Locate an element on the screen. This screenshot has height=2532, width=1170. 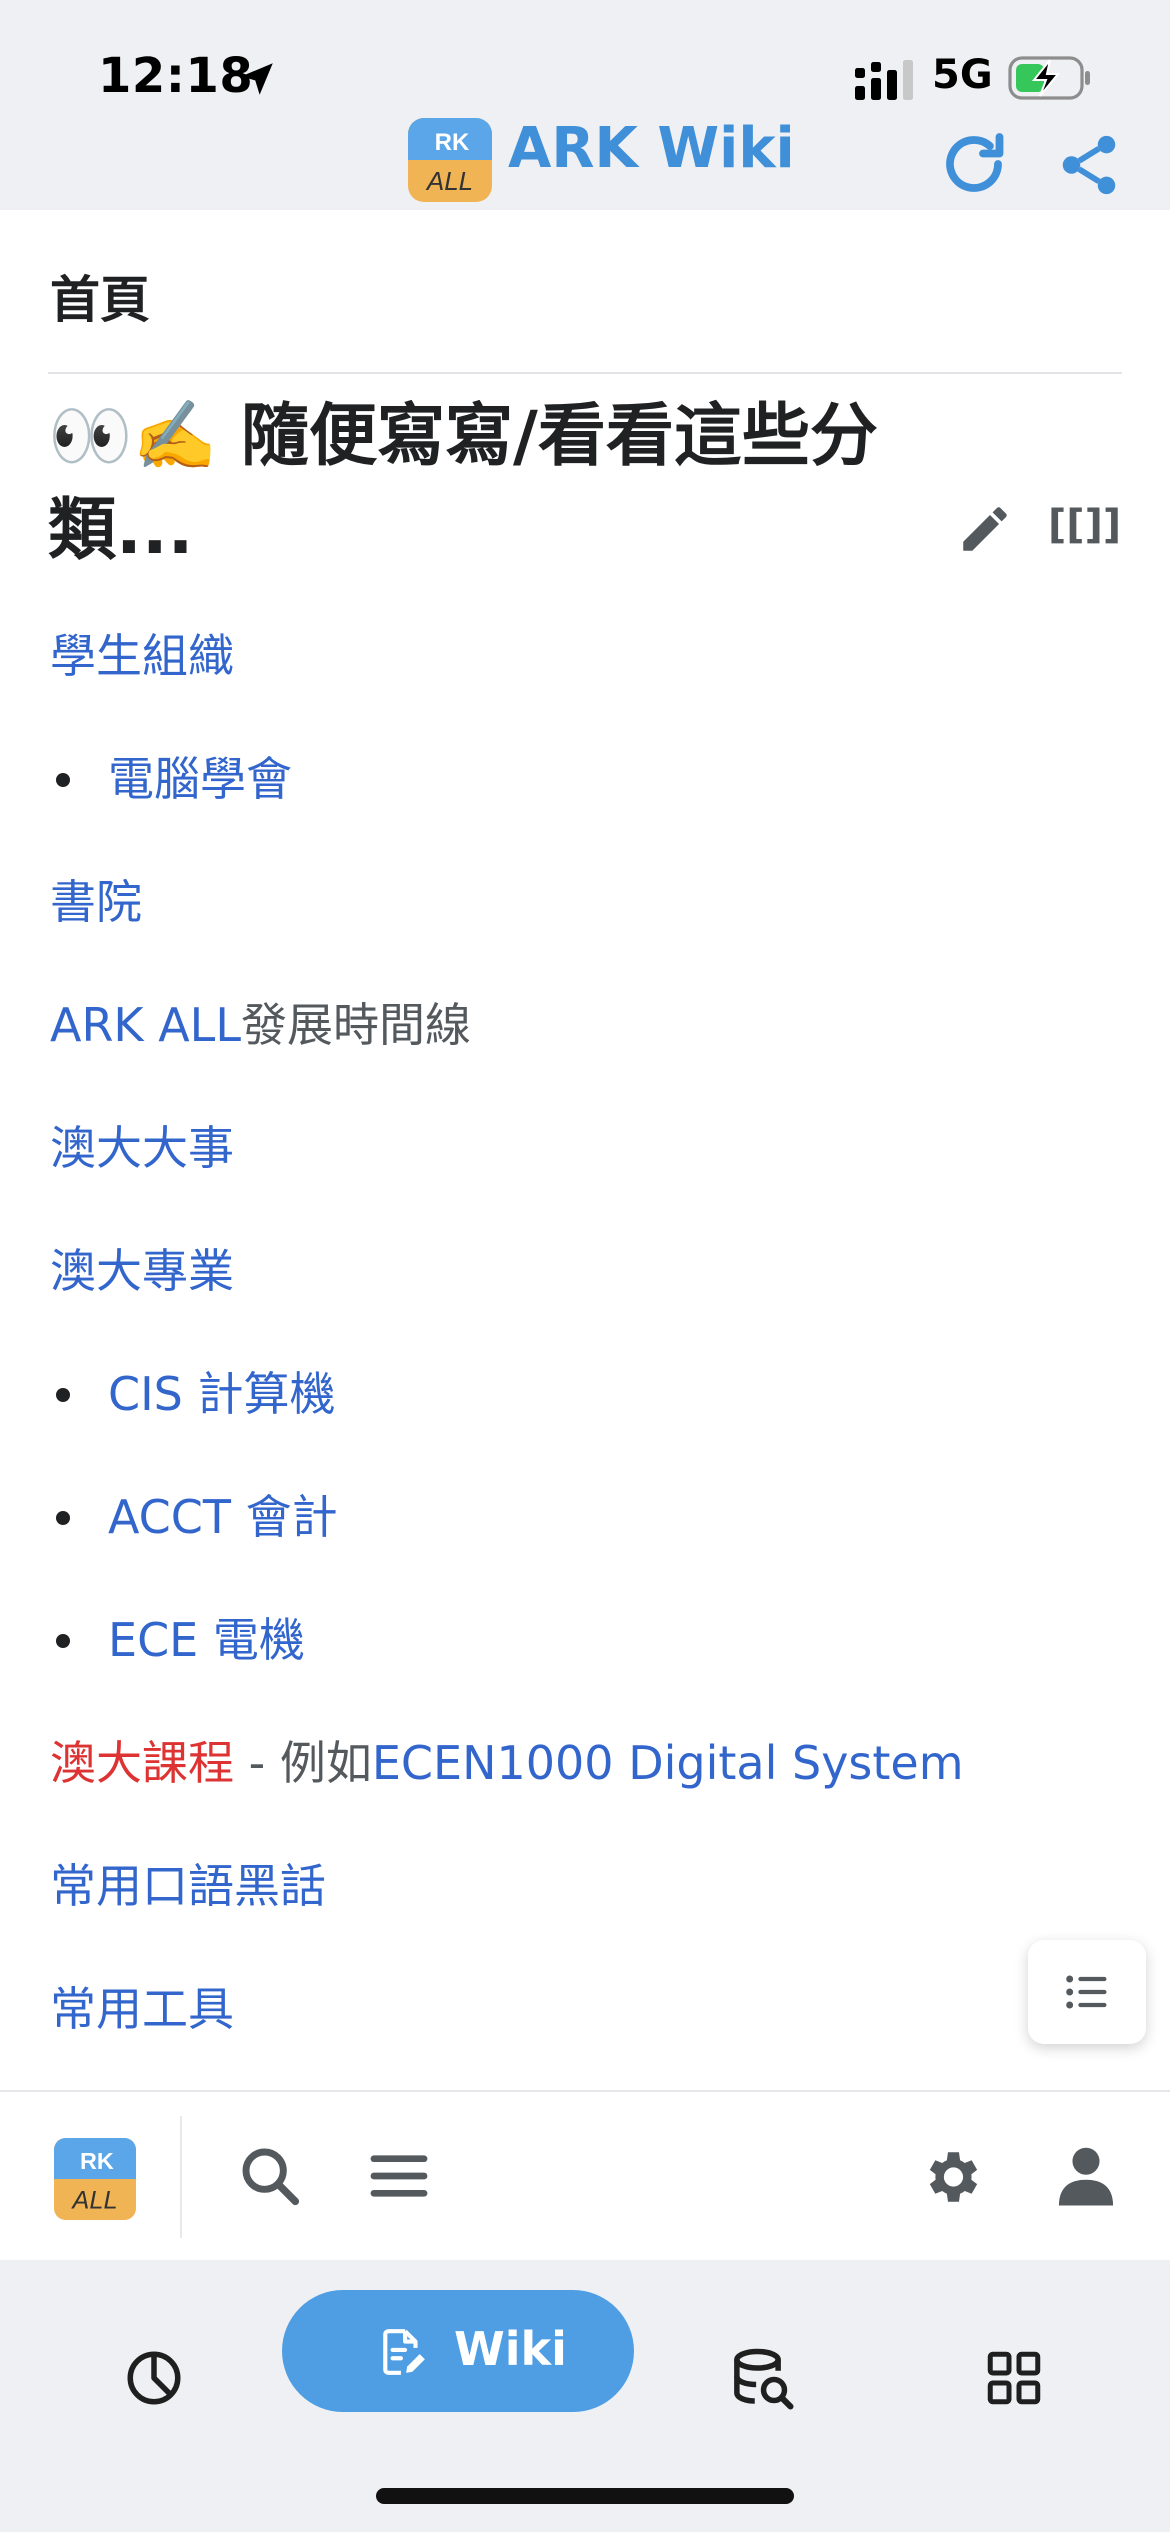
list-item-link: ARK ALL is located at coordinates (145, 1025).